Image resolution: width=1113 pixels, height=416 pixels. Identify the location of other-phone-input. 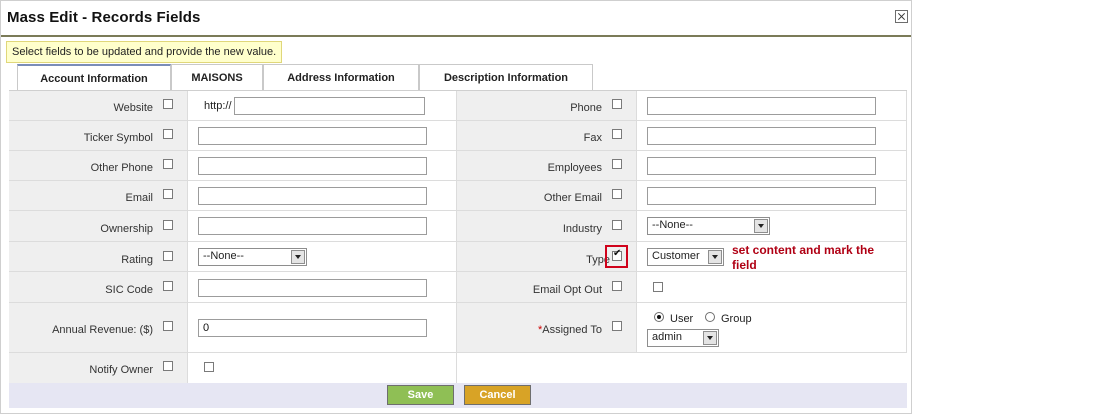
(312, 166).